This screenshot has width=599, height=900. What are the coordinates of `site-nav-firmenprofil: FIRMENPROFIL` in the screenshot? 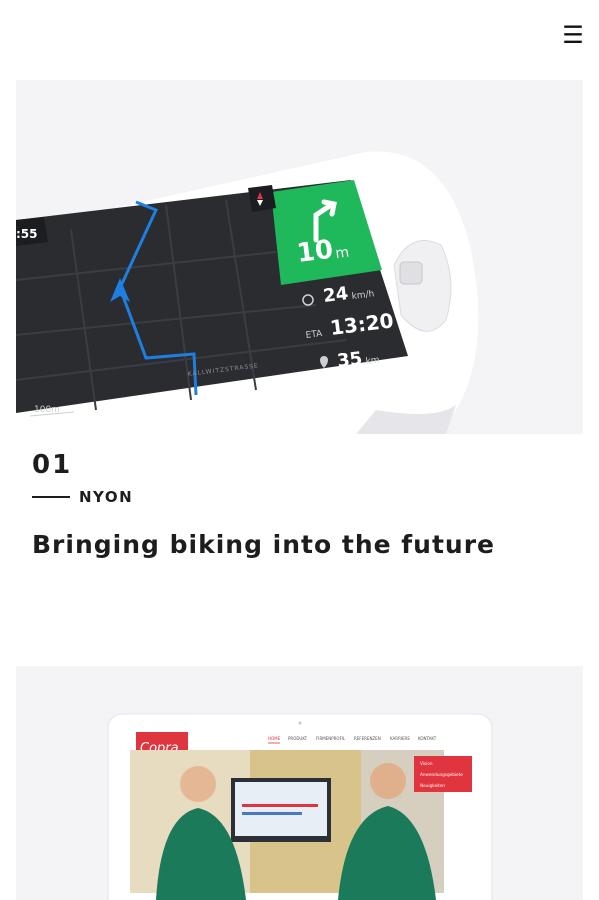 It's located at (331, 738).